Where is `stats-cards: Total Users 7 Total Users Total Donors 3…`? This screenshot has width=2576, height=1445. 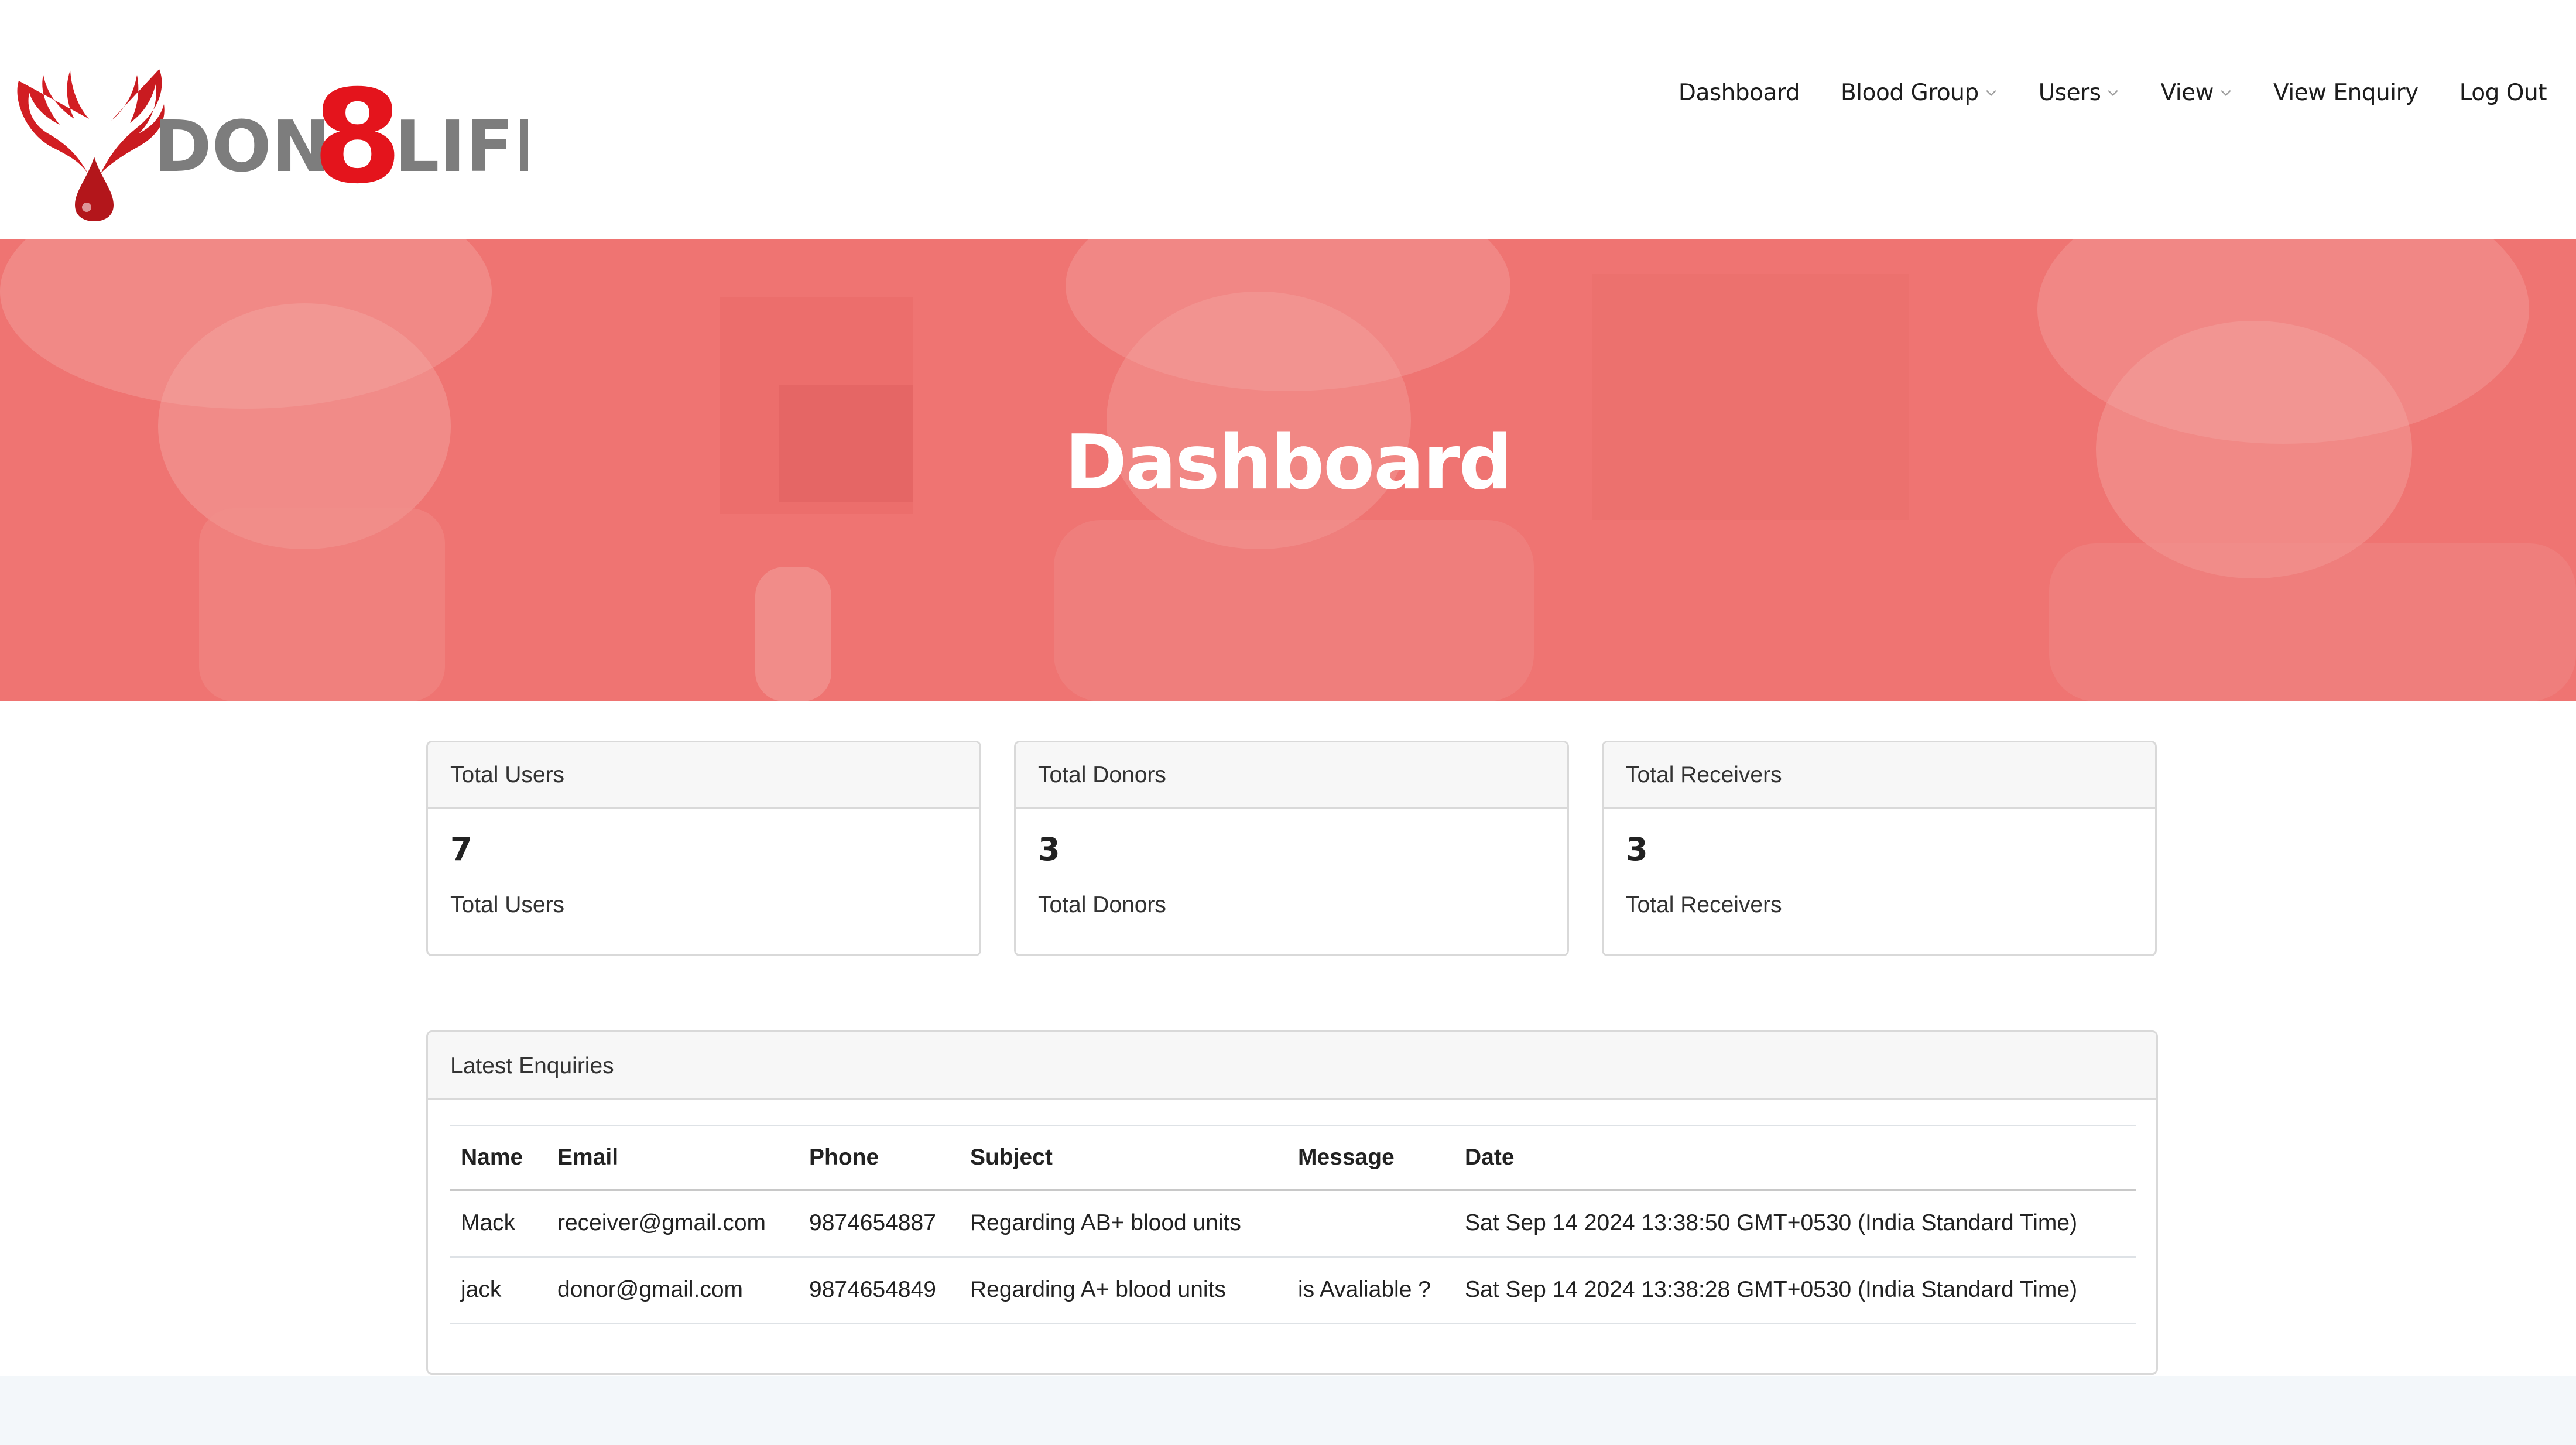 stats-cards: Total Users 7 Total Users Total Donors 3… is located at coordinates (1292, 848).